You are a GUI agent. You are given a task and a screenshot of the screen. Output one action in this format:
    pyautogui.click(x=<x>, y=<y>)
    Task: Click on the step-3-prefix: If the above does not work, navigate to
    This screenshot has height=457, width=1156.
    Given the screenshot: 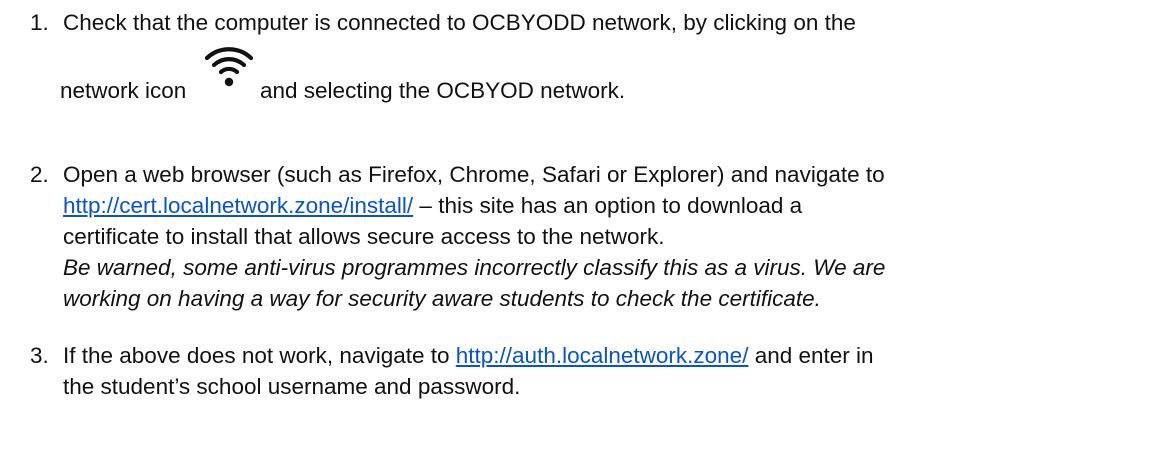 What is the action you would take?
    pyautogui.click(x=259, y=355)
    